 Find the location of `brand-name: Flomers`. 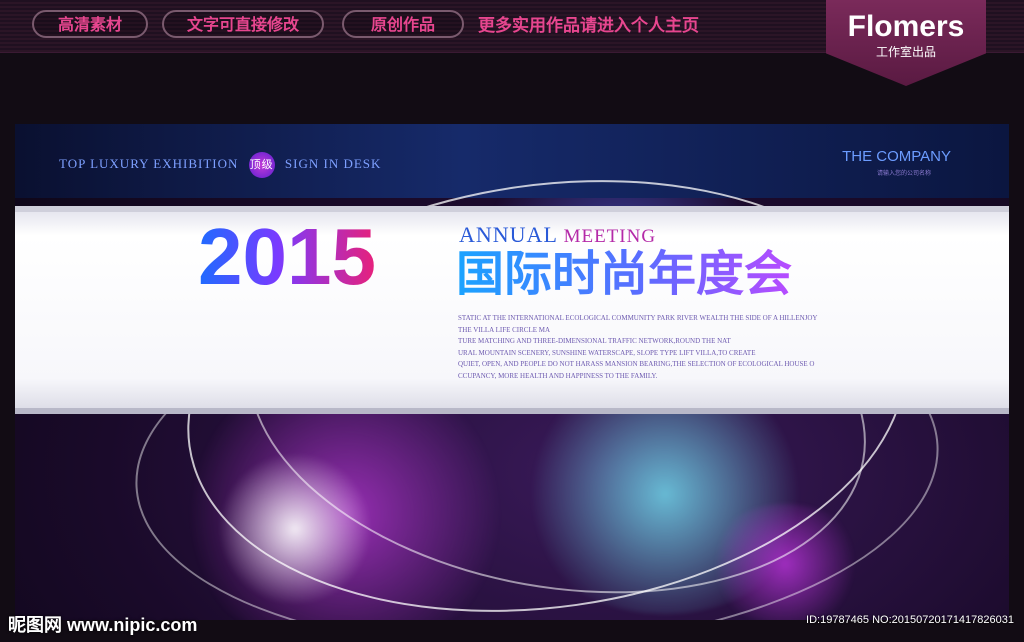

brand-name: Flomers is located at coordinates (906, 26).